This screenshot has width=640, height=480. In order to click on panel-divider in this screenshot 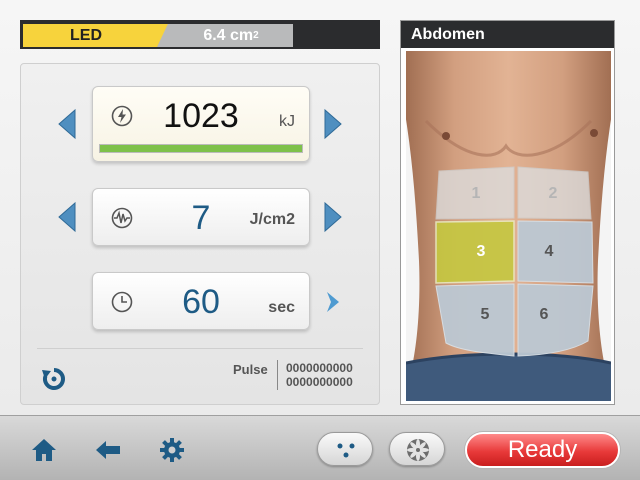, I will do `click(200, 348)`.